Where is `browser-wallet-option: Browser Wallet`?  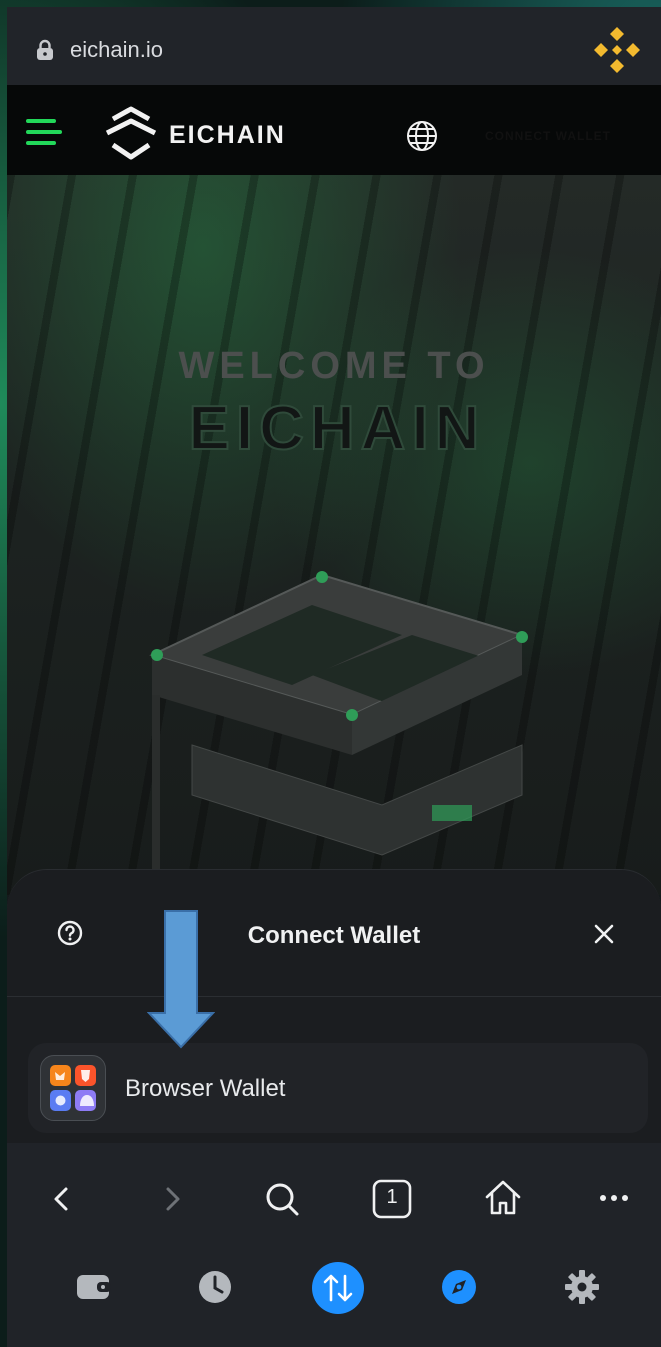
browser-wallet-option: Browser Wallet is located at coordinates (338, 1088).